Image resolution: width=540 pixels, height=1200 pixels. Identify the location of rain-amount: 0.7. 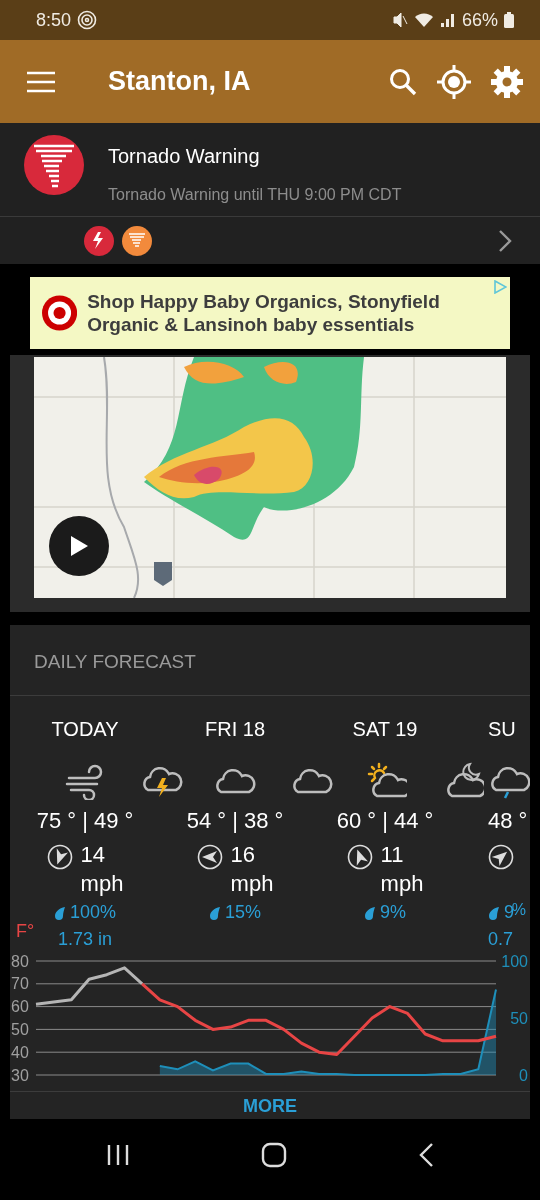
(501, 939).